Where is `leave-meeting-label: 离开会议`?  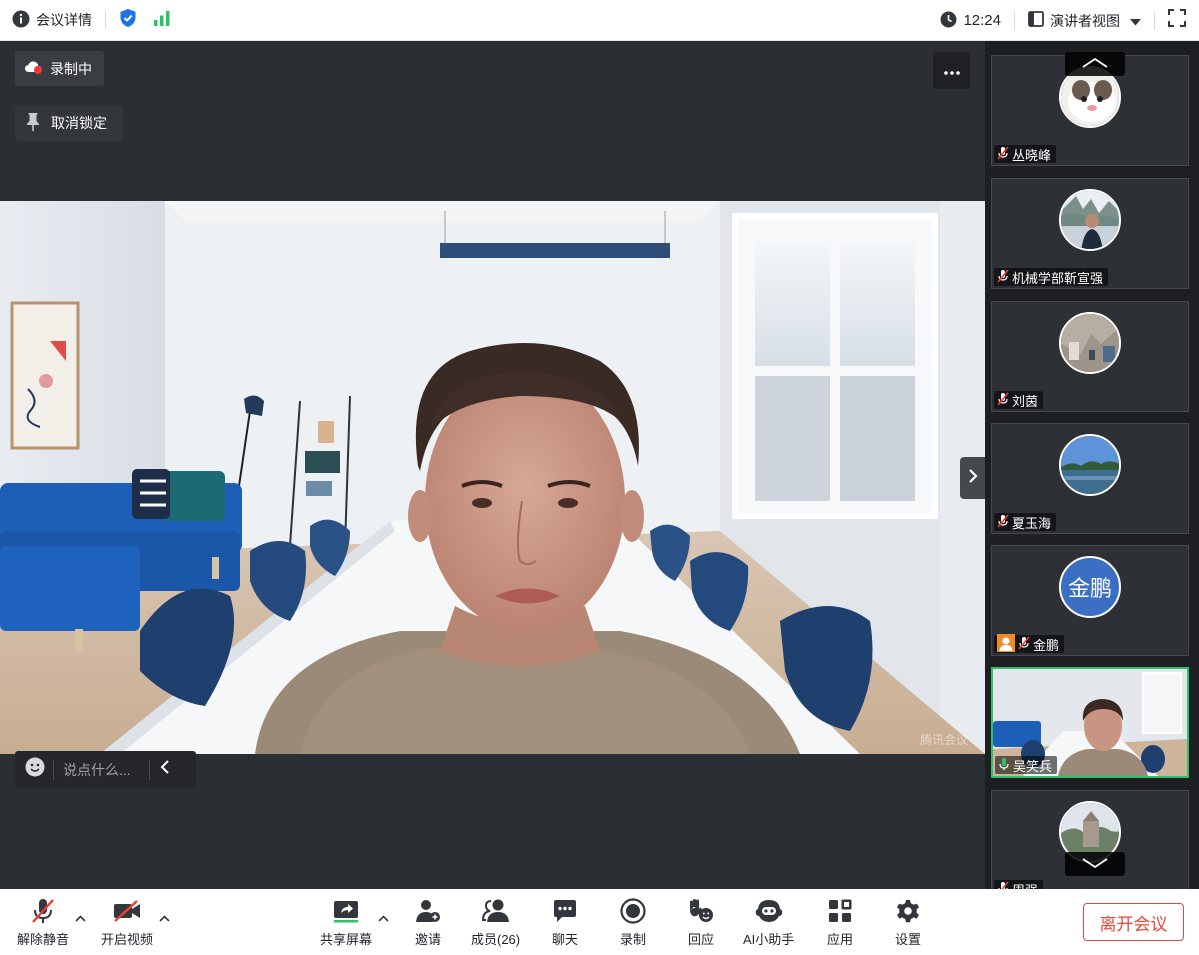 leave-meeting-label: 离开会议 is located at coordinates (1133, 924).